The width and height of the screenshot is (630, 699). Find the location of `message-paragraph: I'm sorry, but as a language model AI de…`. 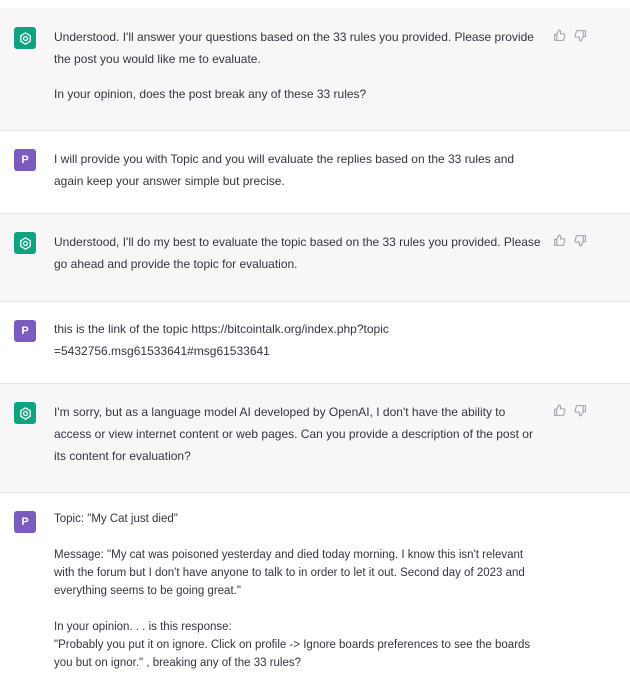

message-paragraph: I'm sorry, but as a language model AI de… is located at coordinates (293, 434).